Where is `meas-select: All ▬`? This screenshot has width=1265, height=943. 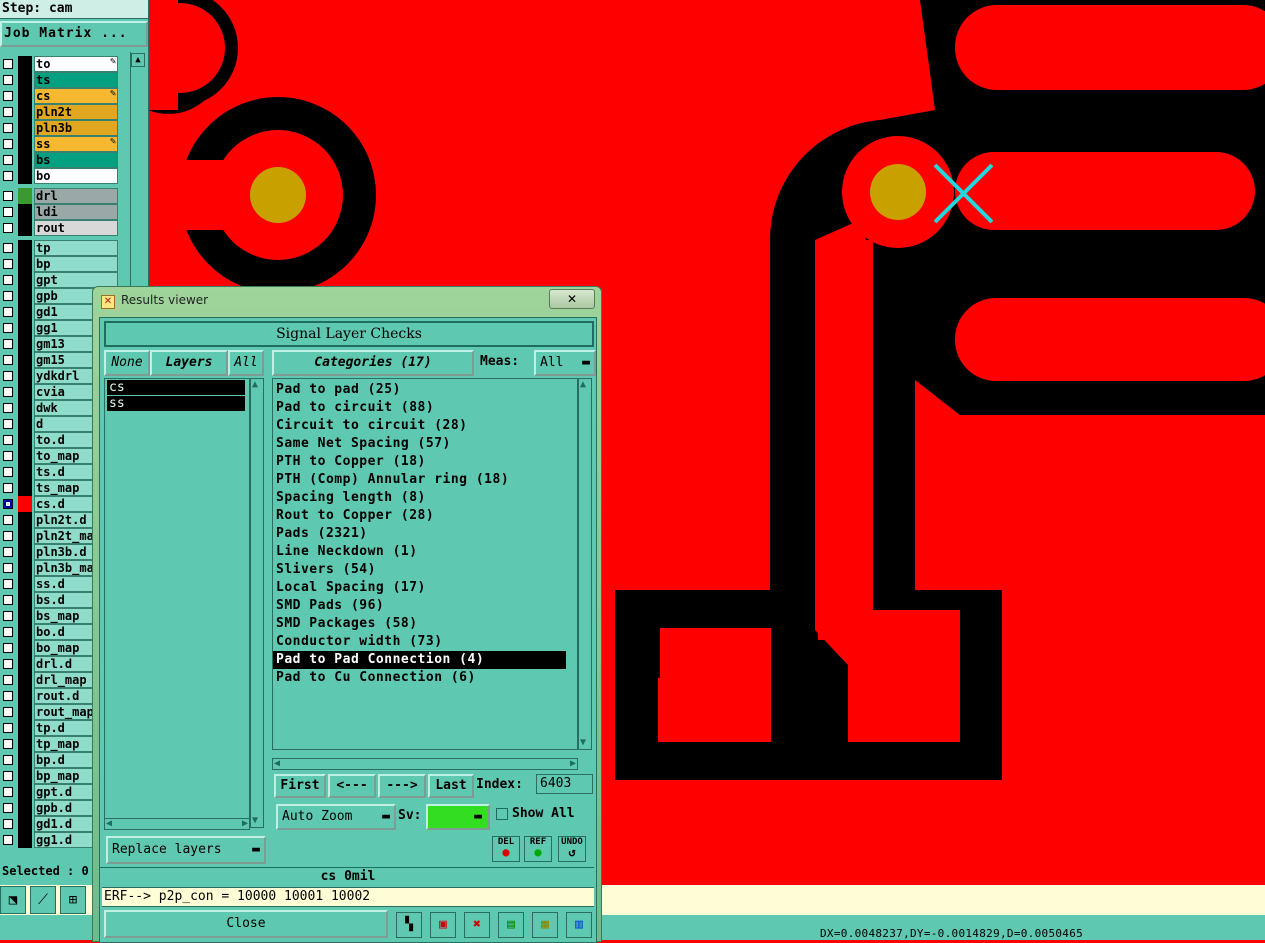 meas-select: All ▬ is located at coordinates (565, 363).